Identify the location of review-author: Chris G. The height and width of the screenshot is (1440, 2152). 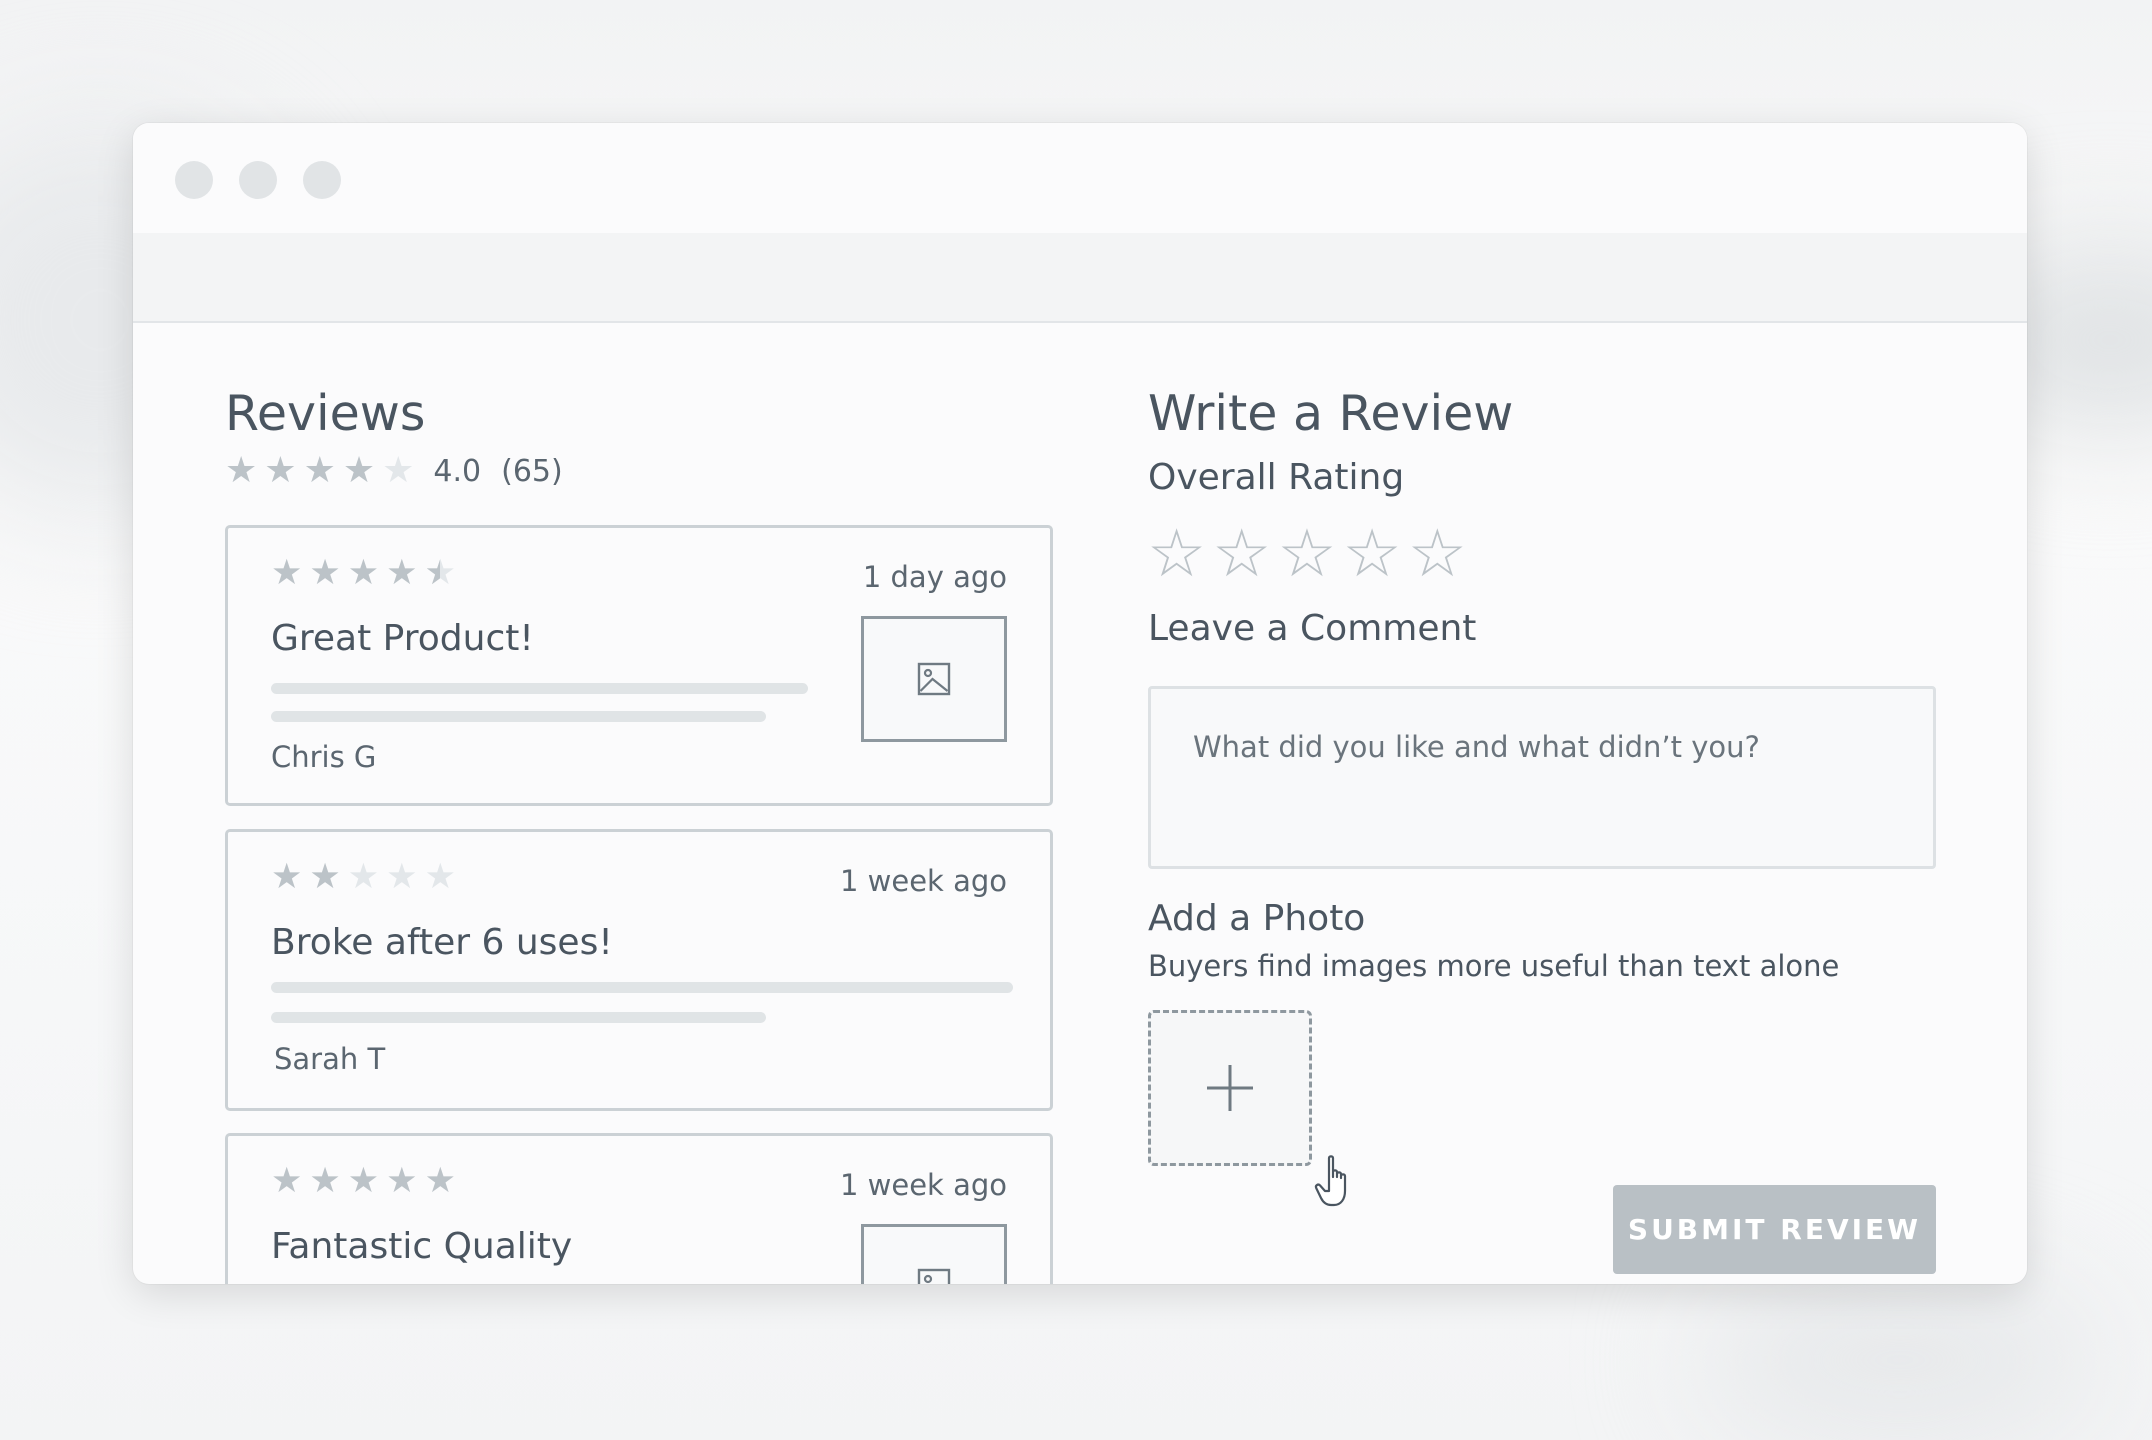
(324, 757).